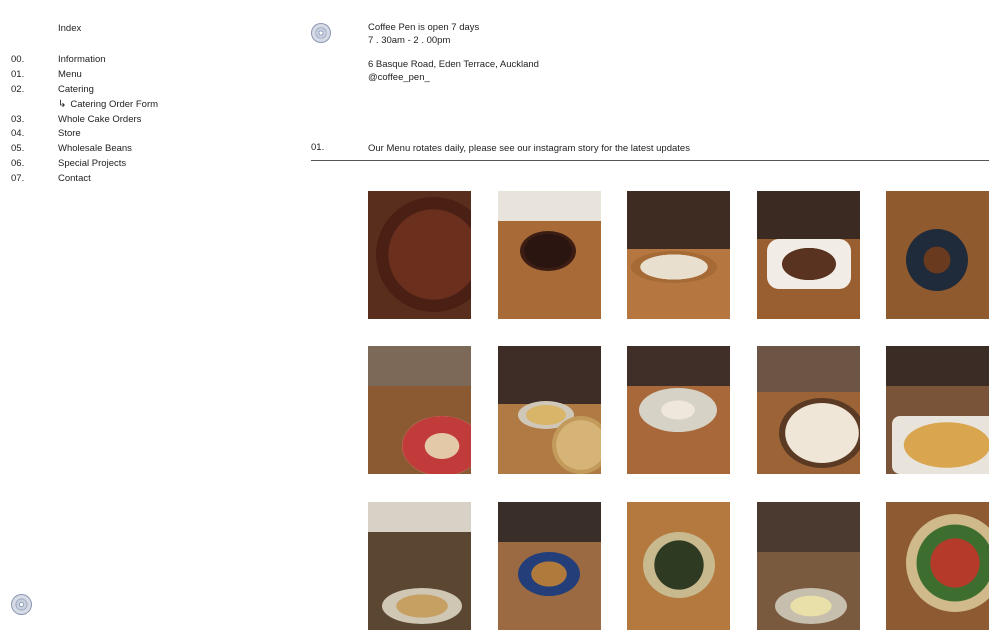 Image resolution: width=1000 pixels, height=630 pixels. I want to click on instagram-story-link: instagram story, so click(566, 148).